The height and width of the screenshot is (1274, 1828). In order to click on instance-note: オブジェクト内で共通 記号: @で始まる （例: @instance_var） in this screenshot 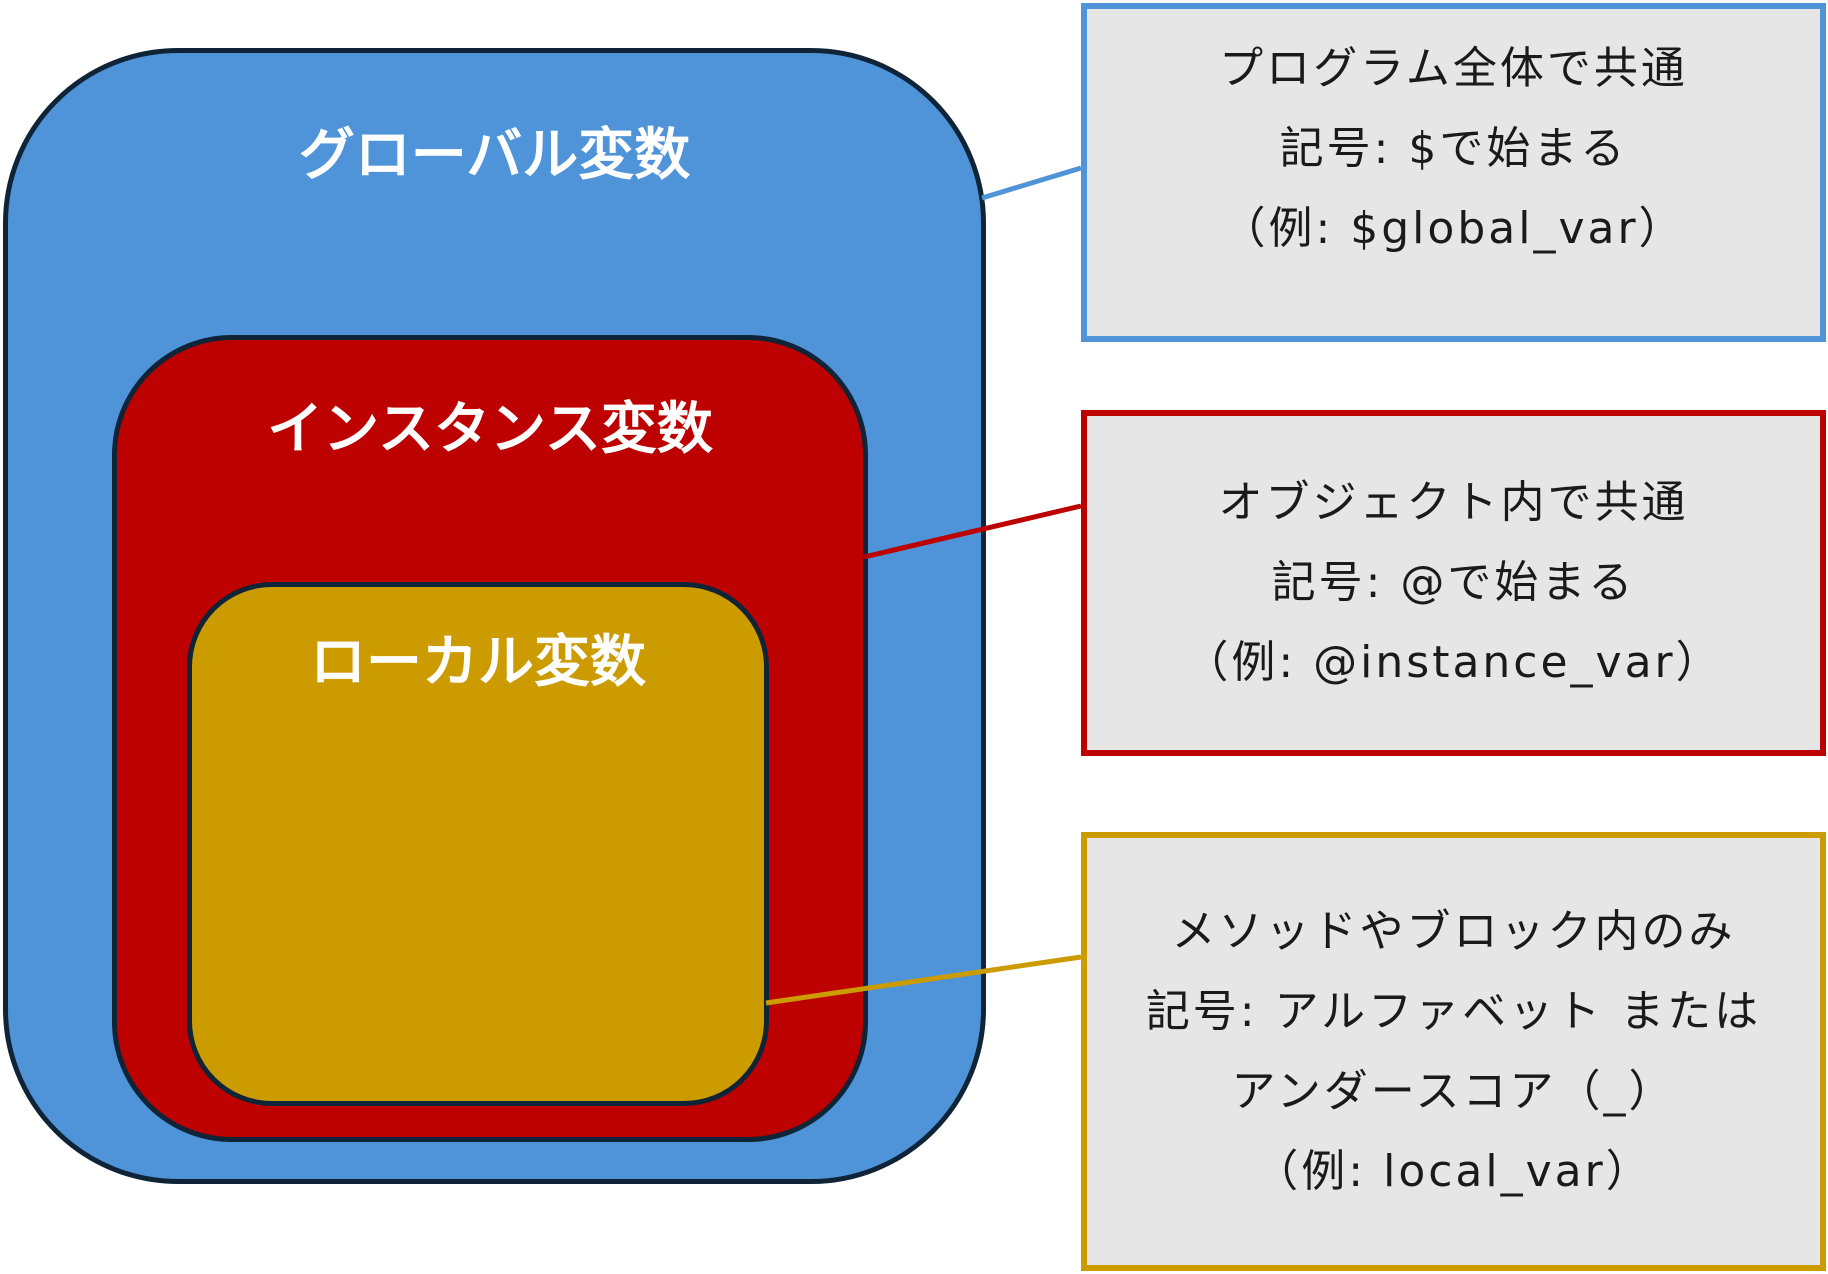, I will do `click(1453, 583)`.